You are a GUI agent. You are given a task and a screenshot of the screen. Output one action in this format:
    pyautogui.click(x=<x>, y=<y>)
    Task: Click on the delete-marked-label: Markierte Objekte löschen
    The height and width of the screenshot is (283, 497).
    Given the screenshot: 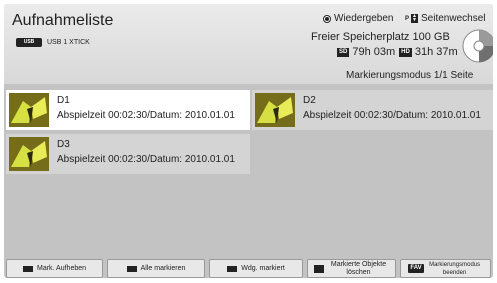 What is the action you would take?
    pyautogui.click(x=358, y=268)
    